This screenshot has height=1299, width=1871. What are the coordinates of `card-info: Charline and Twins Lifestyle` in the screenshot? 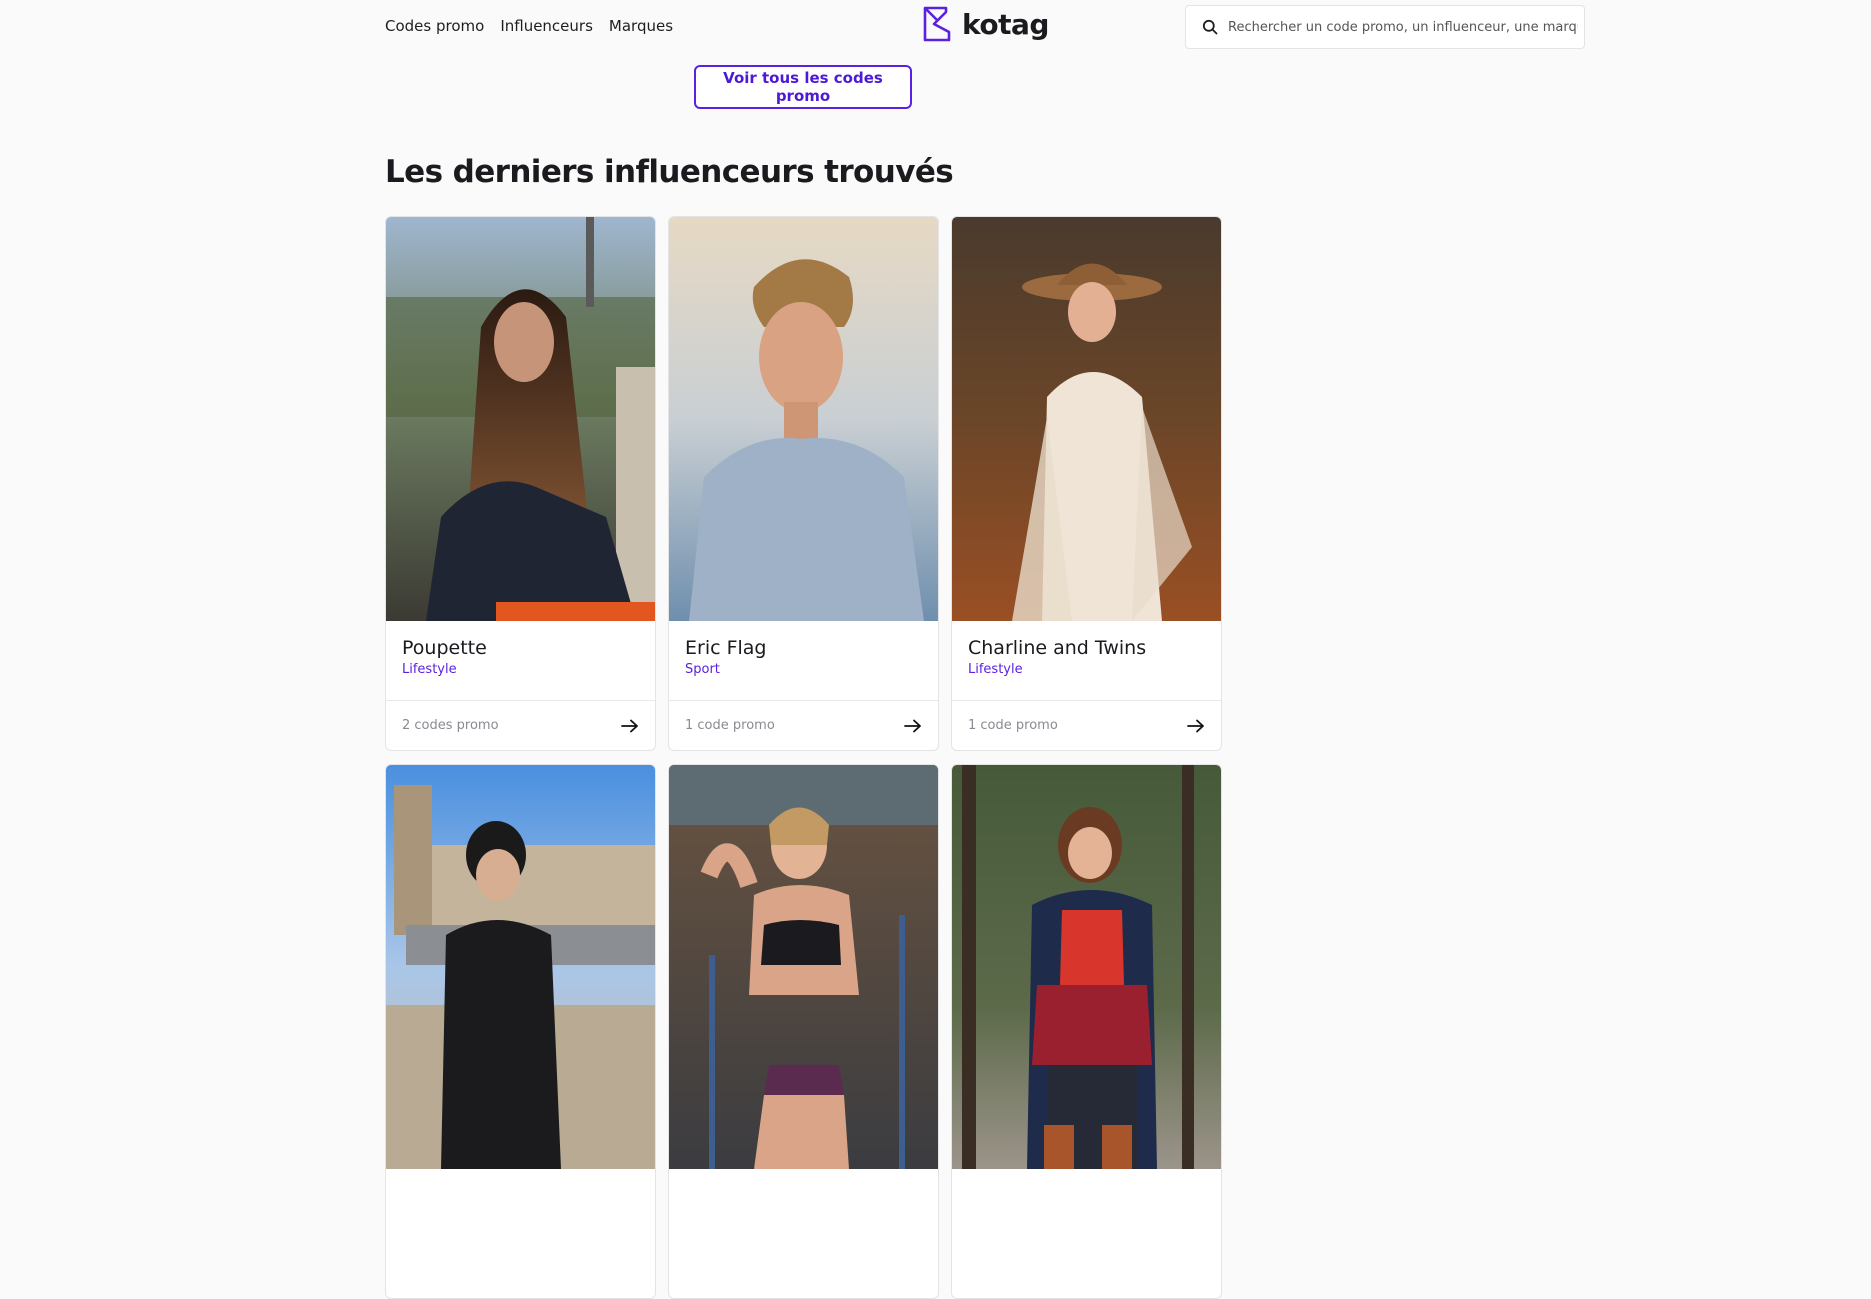 It's located at (1086, 661).